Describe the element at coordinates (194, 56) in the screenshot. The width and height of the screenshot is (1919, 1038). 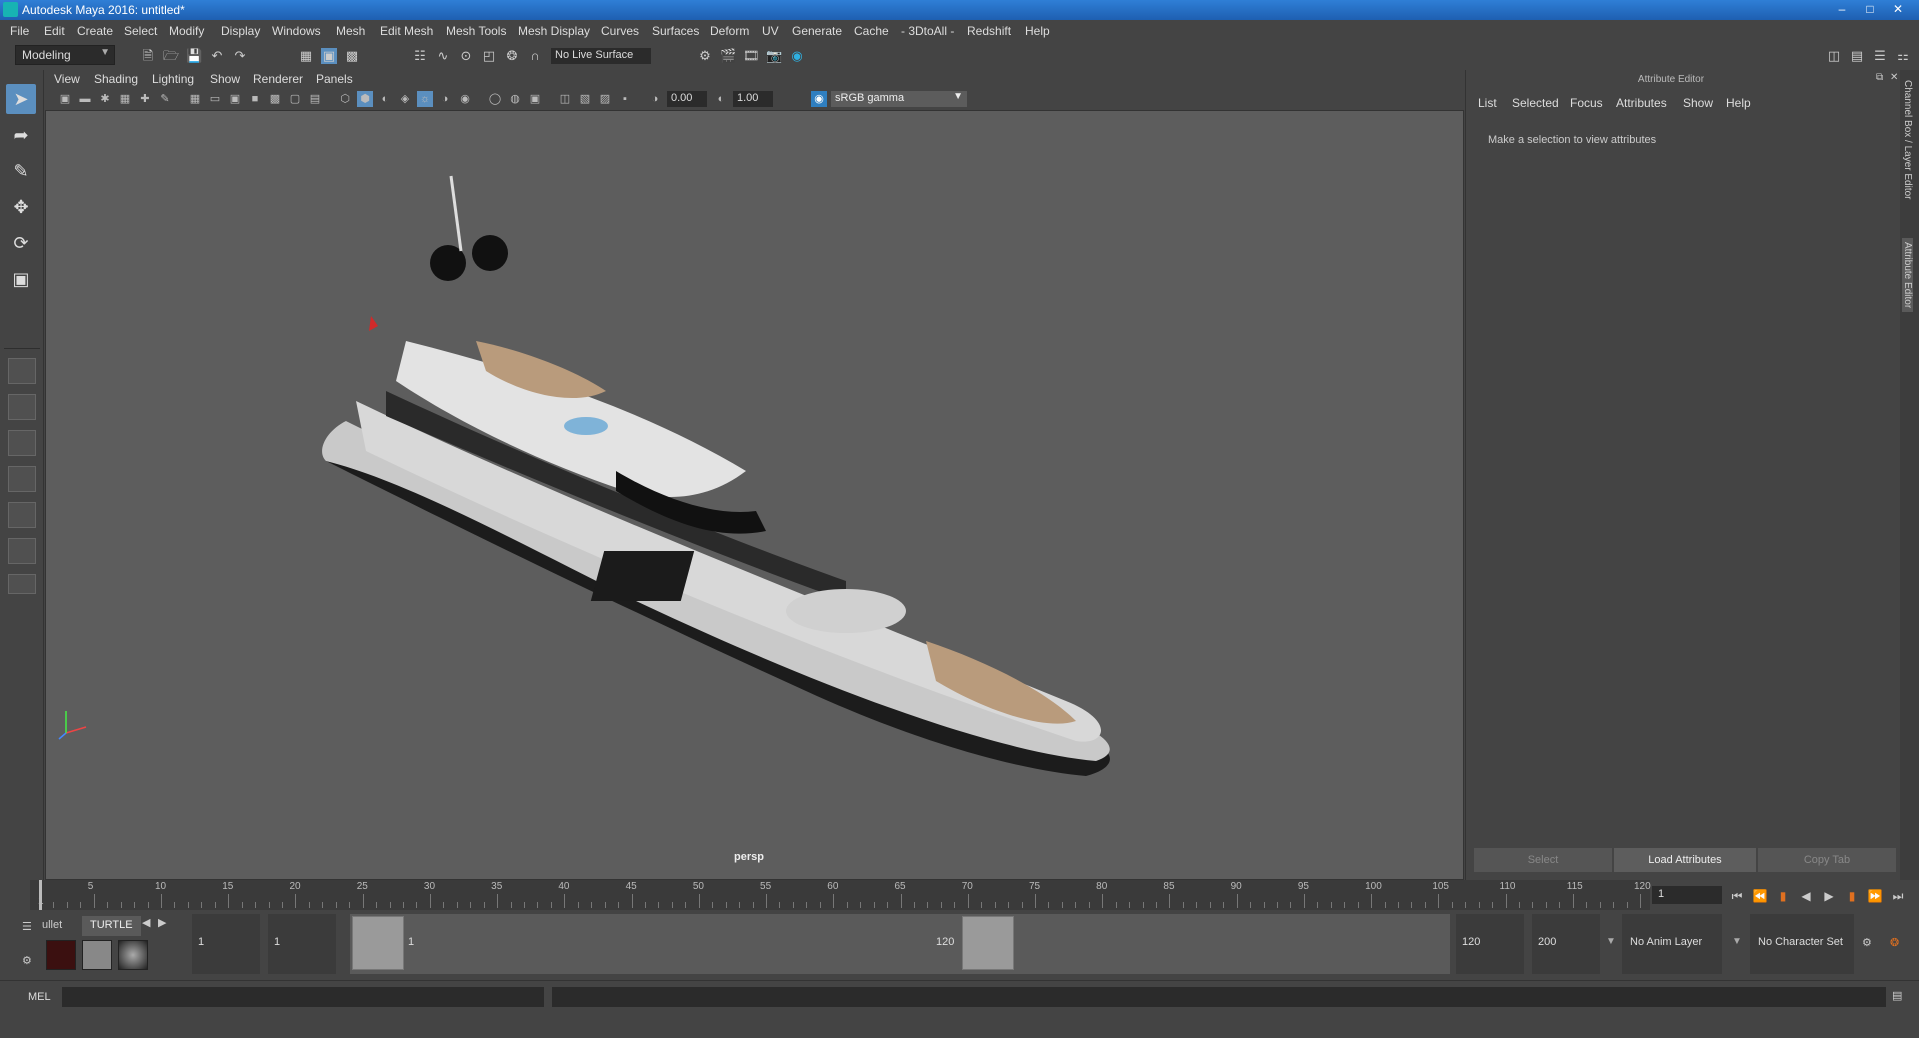
I see `save-scene-icon: 💾` at that location.